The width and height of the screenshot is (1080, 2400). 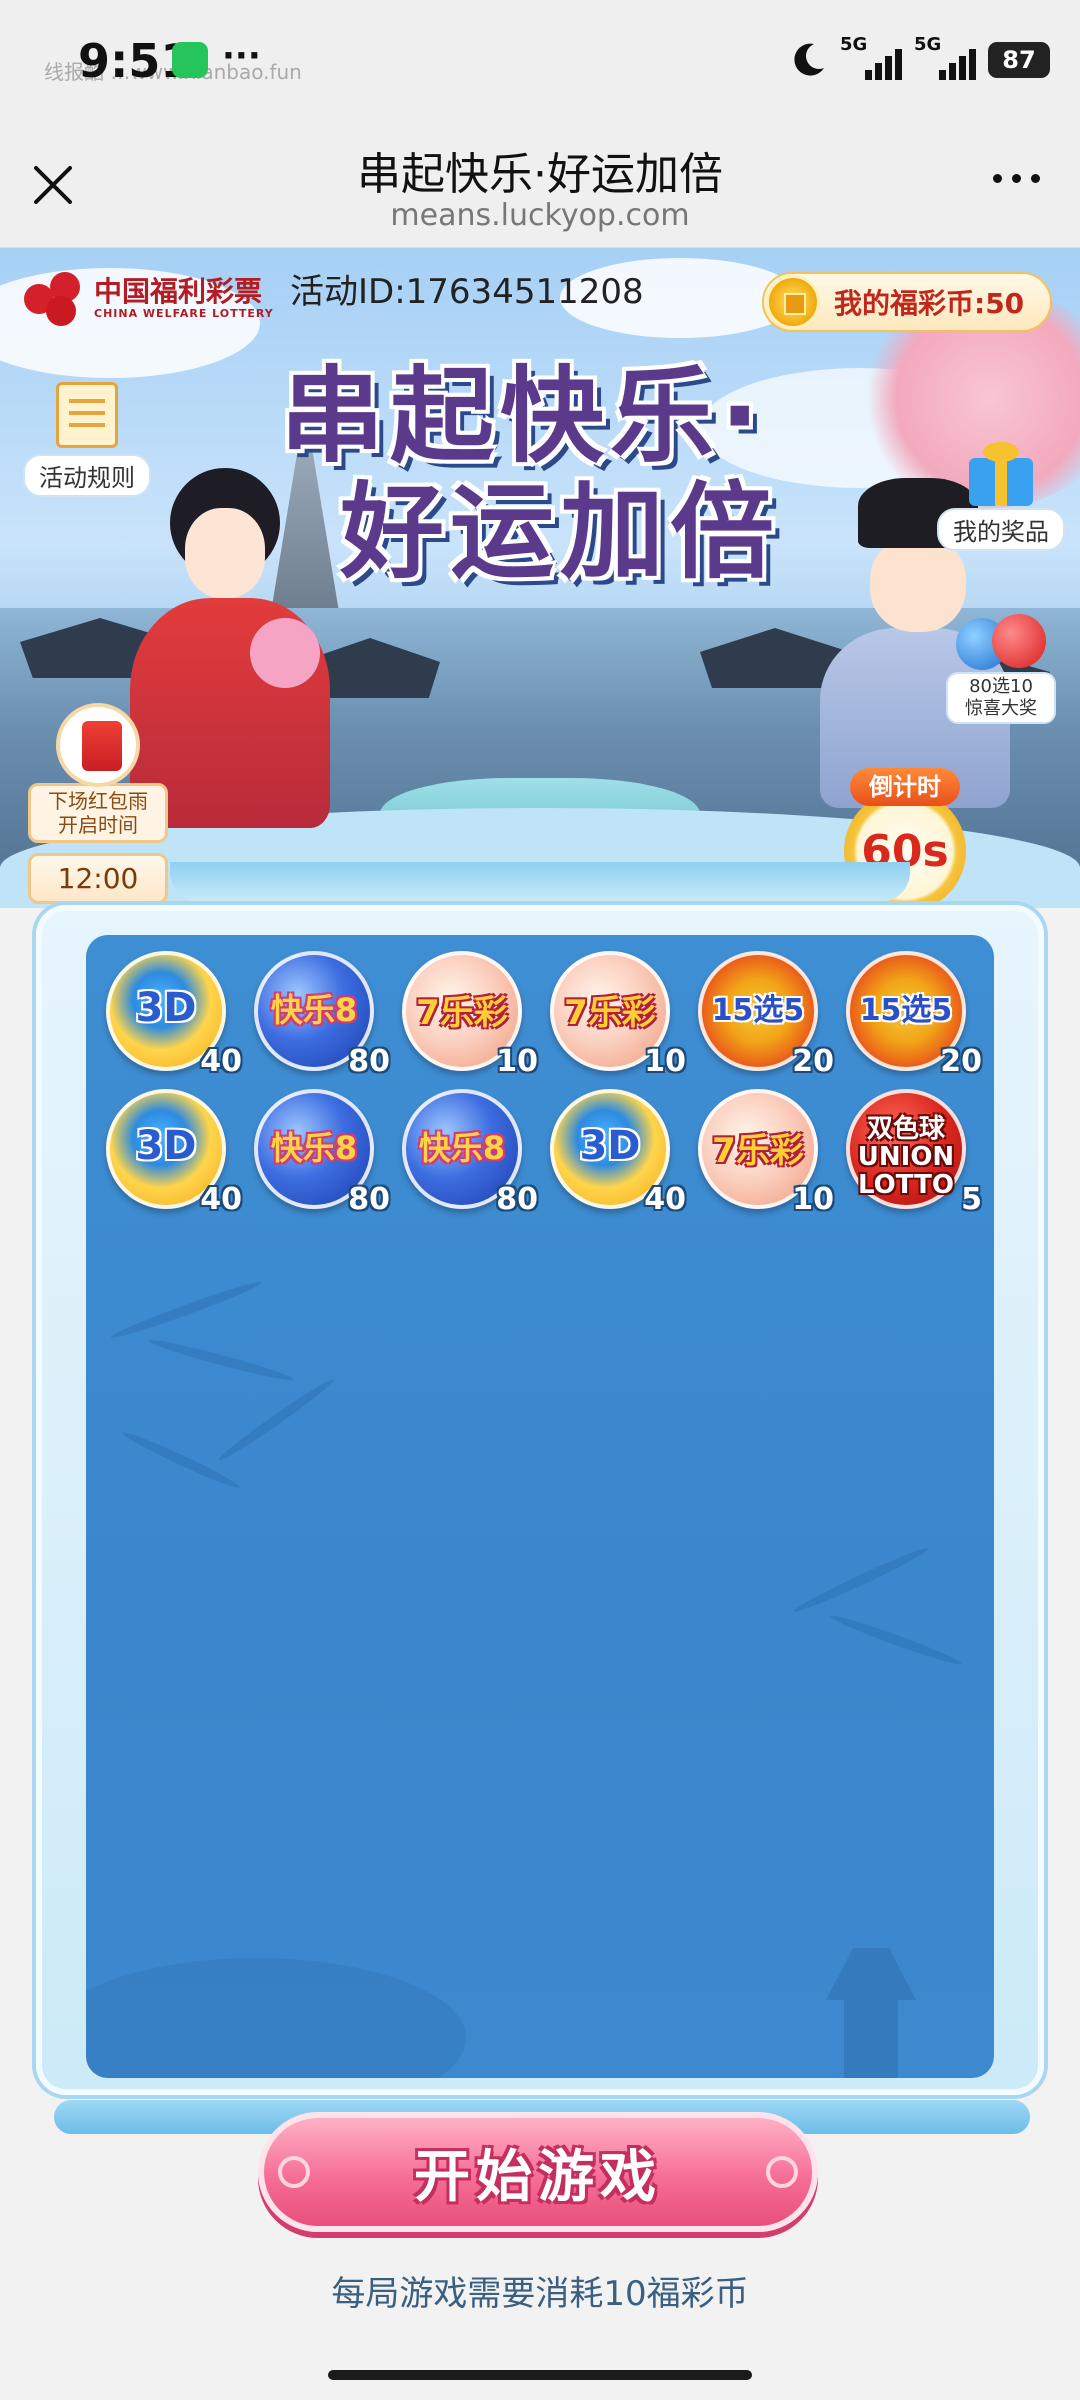 What do you see at coordinates (782, 2172) in the screenshot?
I see `ornament-right` at bounding box center [782, 2172].